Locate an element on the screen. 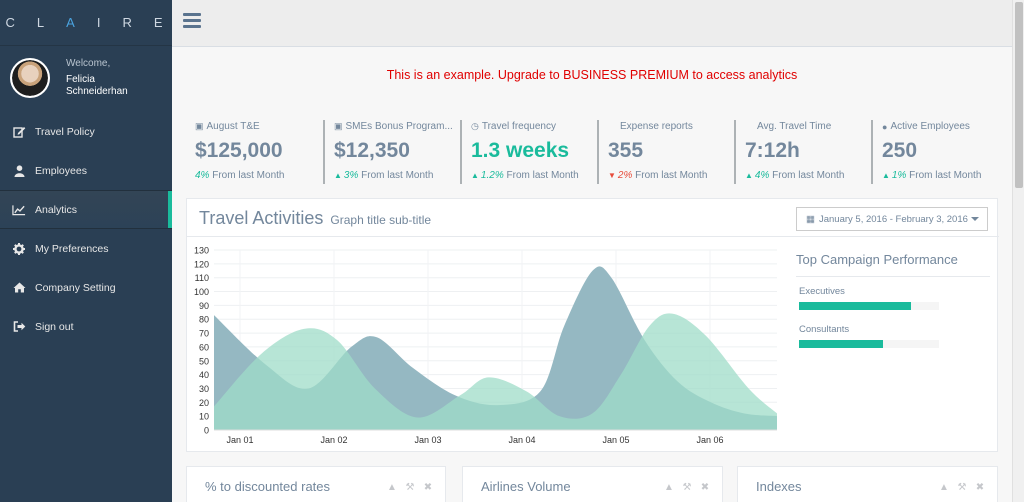  sidebar-item-label: Travel Policy is located at coordinates (65, 131).